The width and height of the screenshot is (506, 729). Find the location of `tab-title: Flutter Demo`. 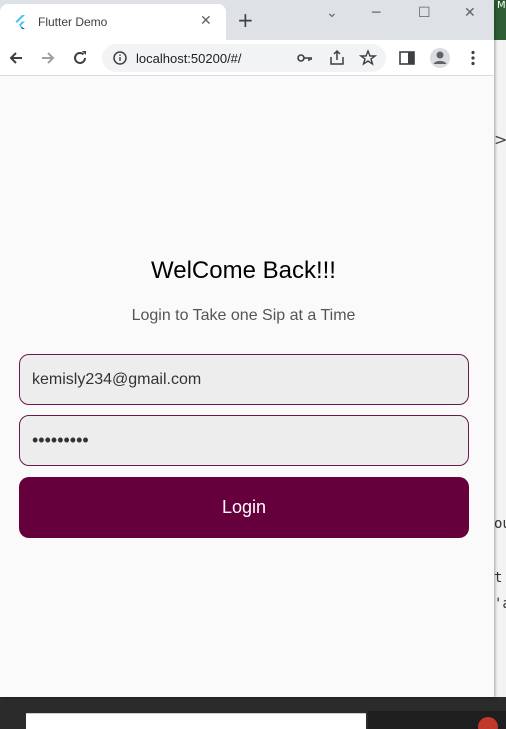

tab-title: Flutter Demo is located at coordinates (73, 22).